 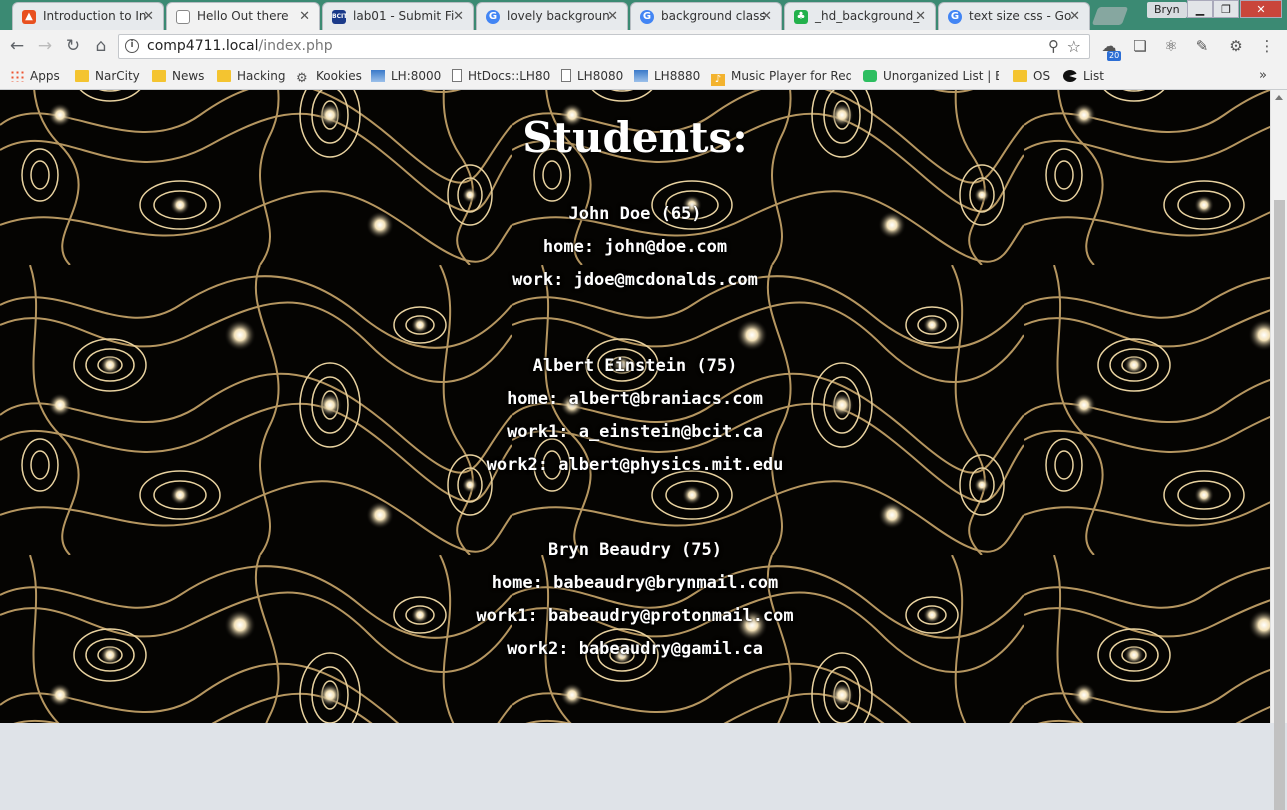 I want to click on student-email: work2: albert@physics.mit.edu, so click(x=635, y=465).